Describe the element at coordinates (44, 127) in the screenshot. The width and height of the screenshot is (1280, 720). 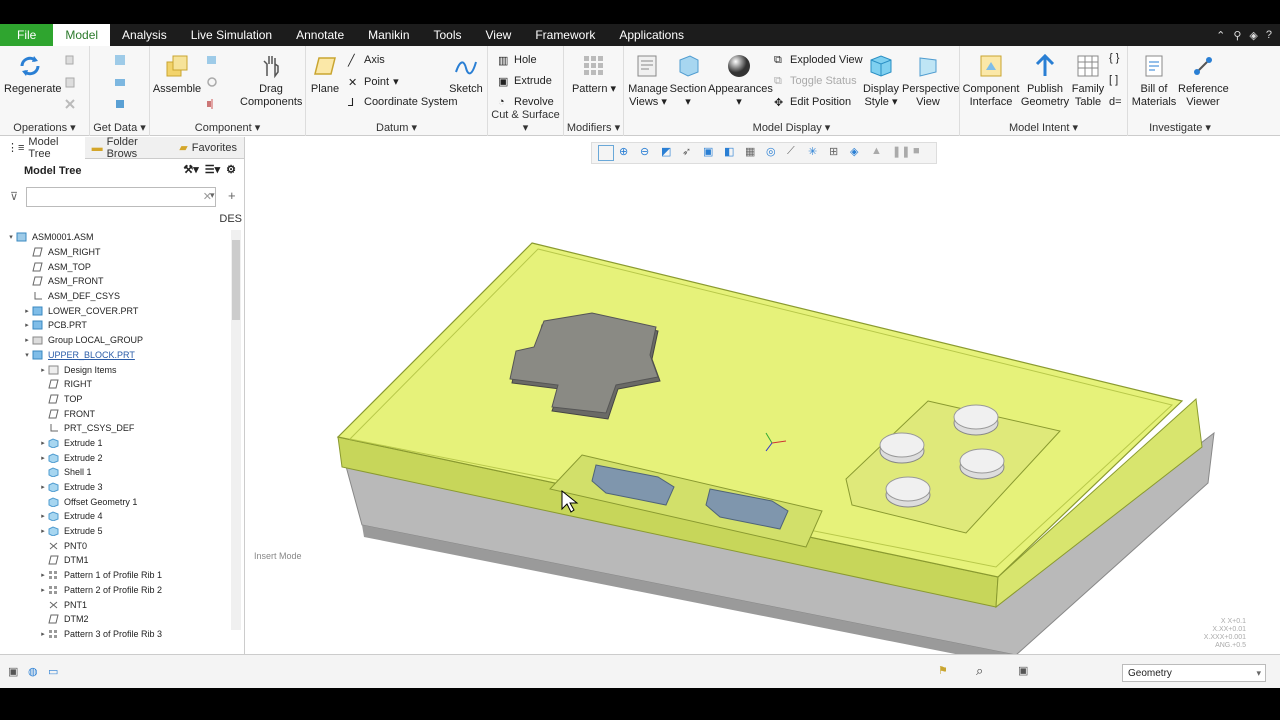
I see `operations-group-label: Operations ▾` at that location.